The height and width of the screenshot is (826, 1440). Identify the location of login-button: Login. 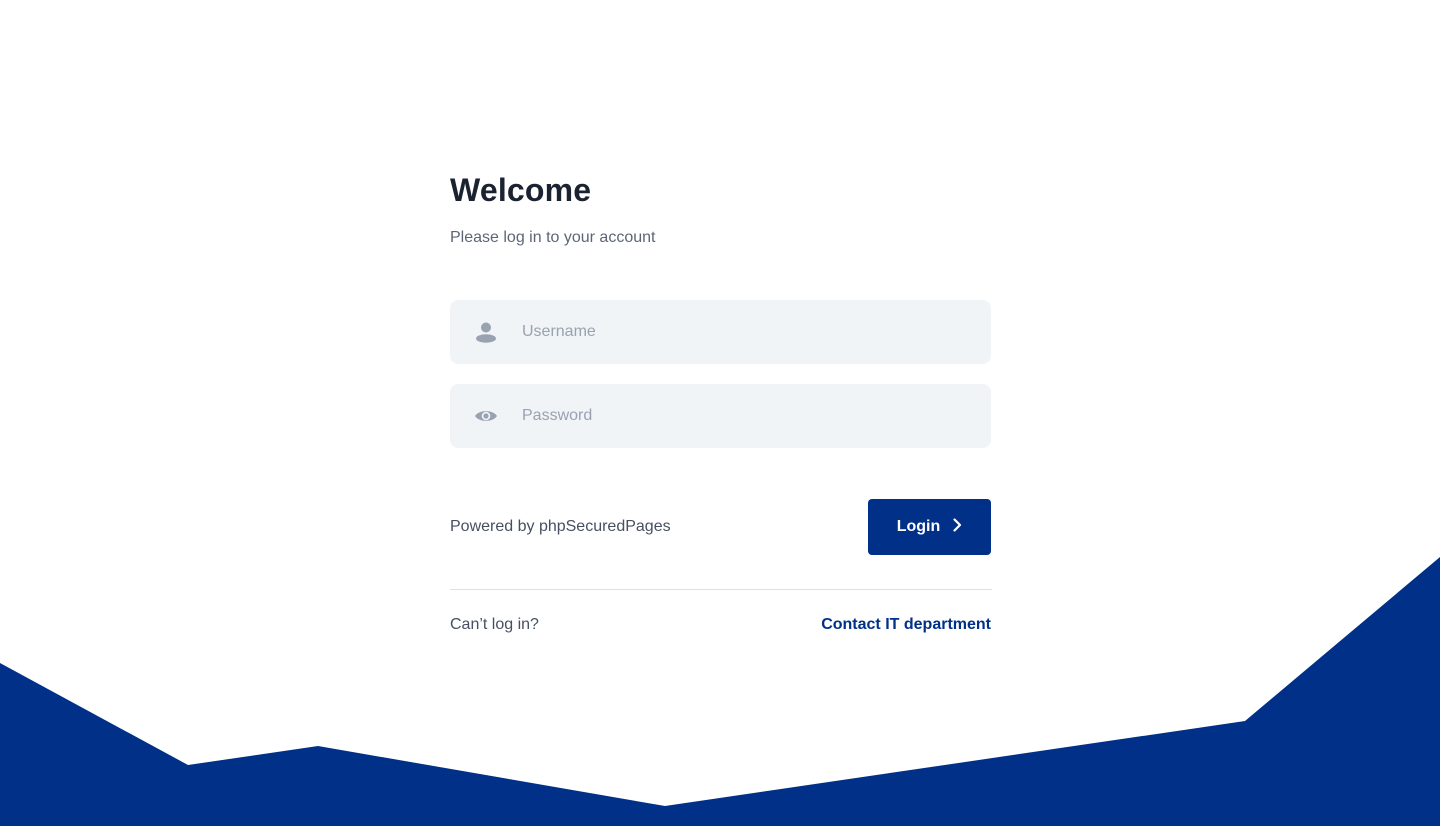
(929, 527).